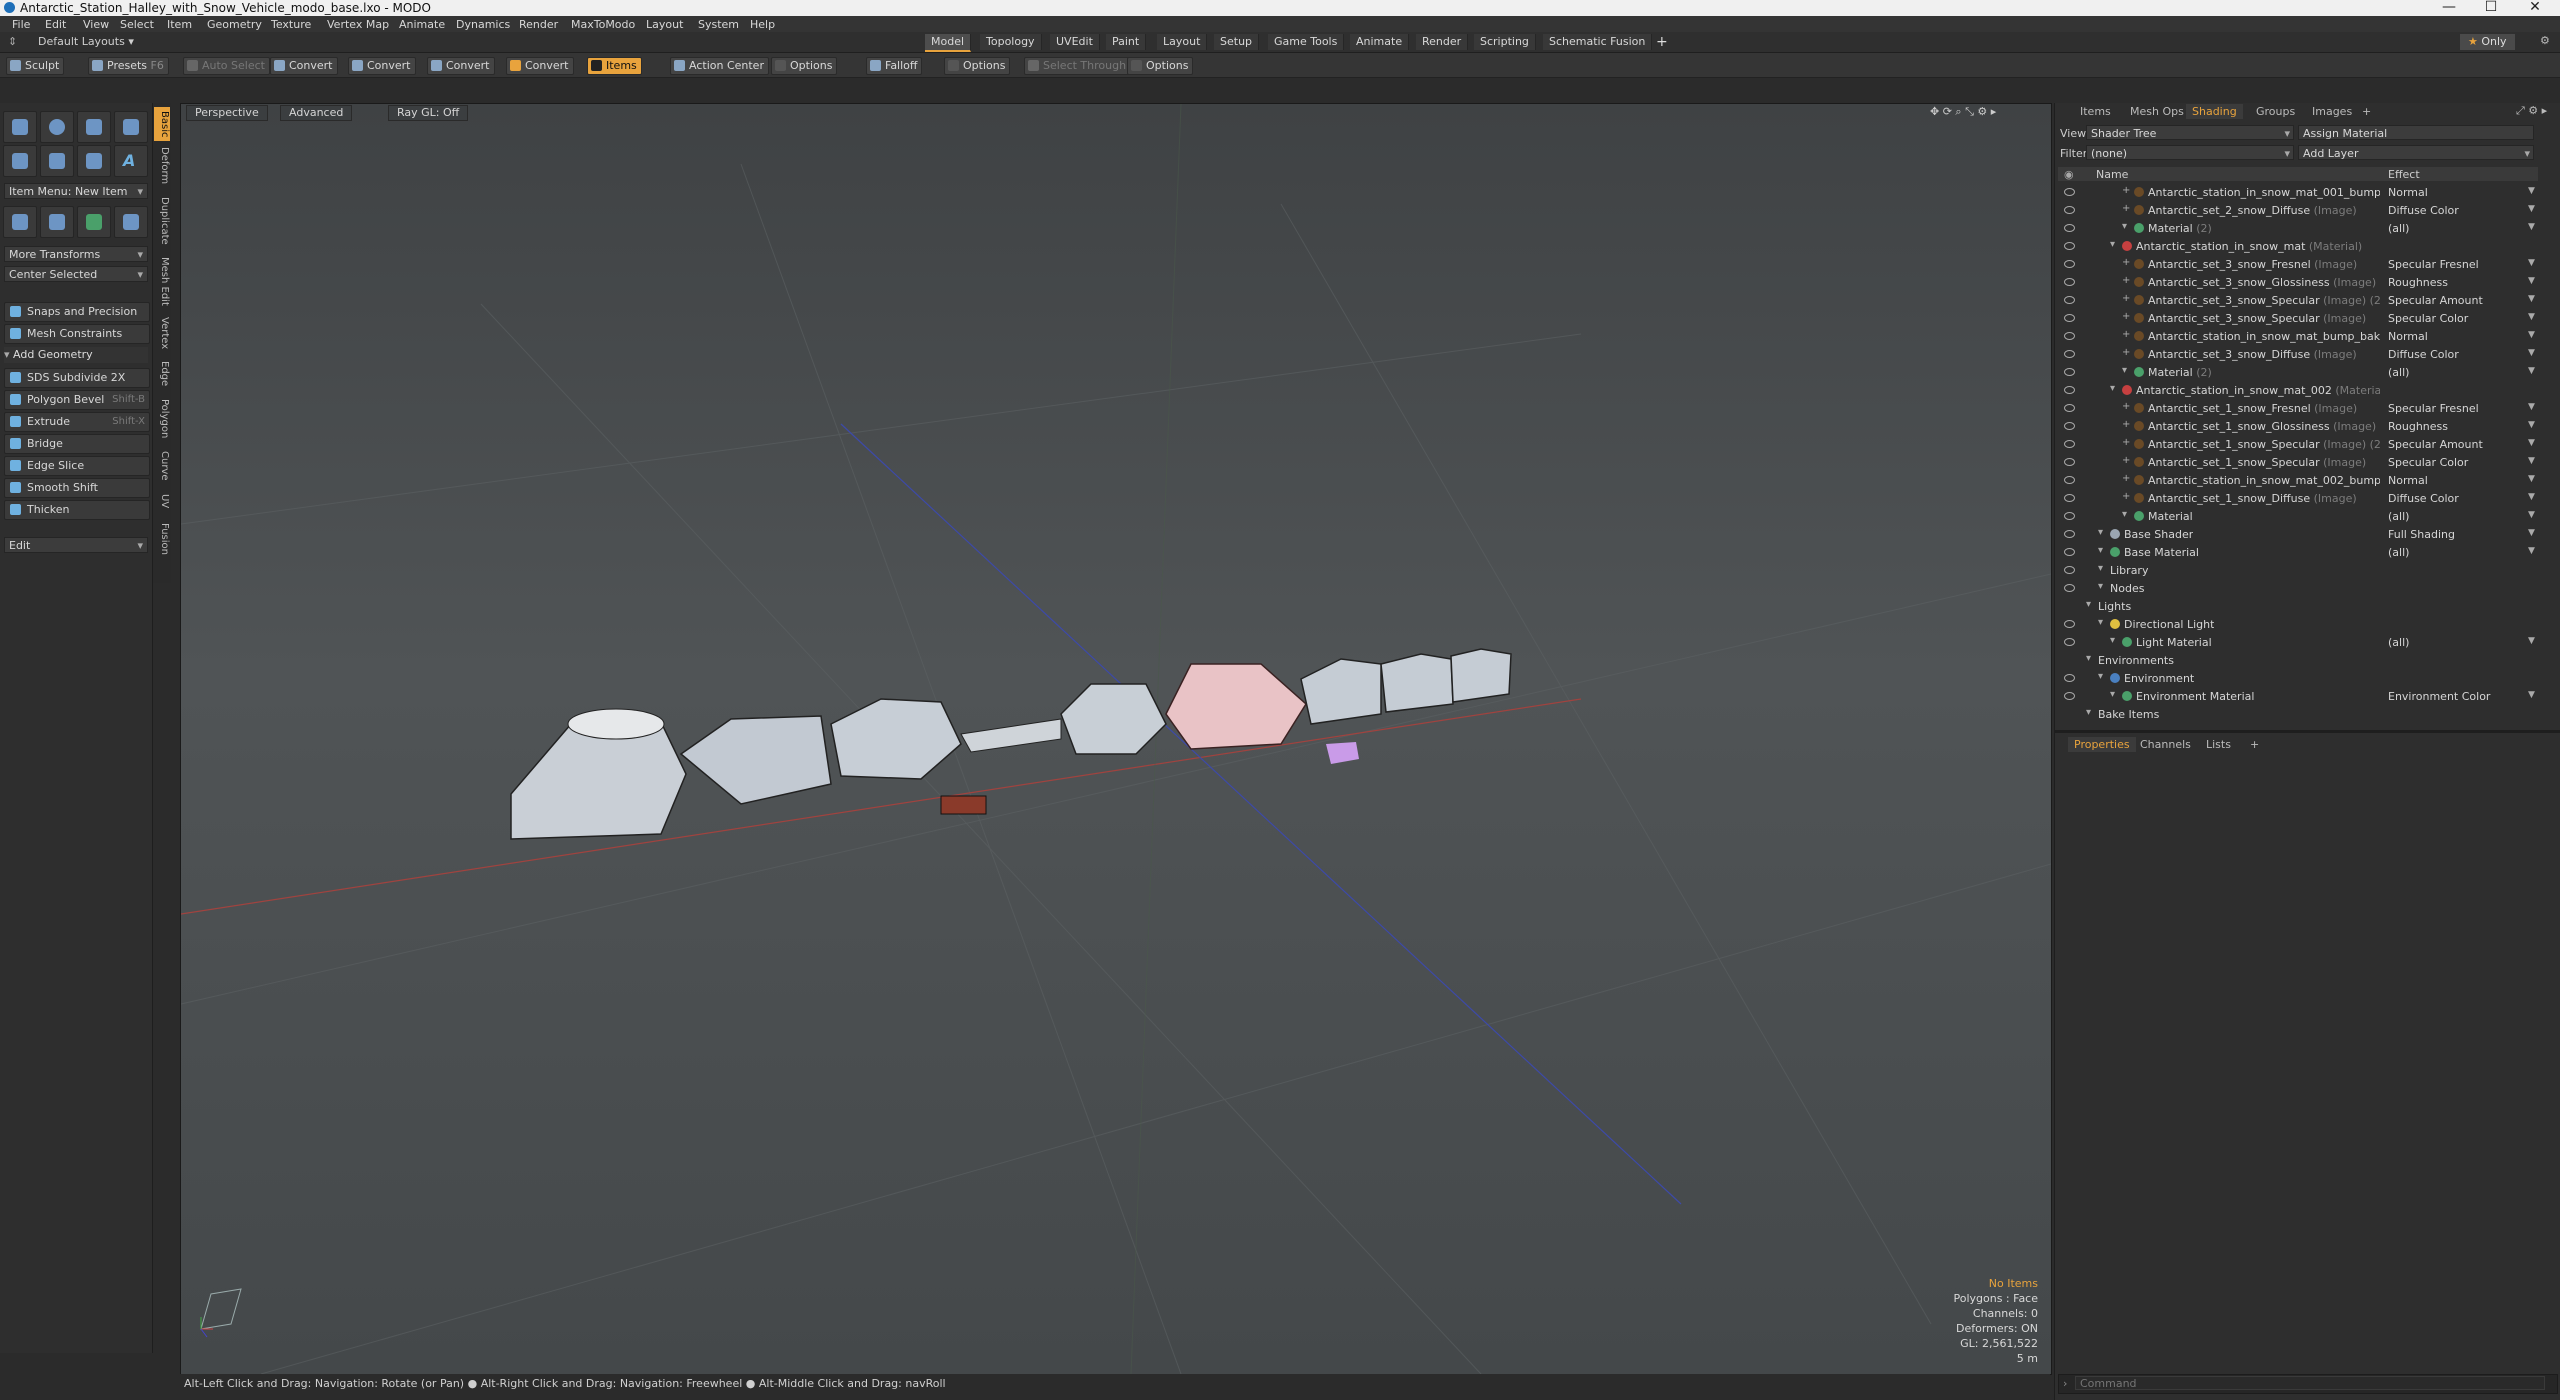  I want to click on tool-thicken: Thicken, so click(77, 510).